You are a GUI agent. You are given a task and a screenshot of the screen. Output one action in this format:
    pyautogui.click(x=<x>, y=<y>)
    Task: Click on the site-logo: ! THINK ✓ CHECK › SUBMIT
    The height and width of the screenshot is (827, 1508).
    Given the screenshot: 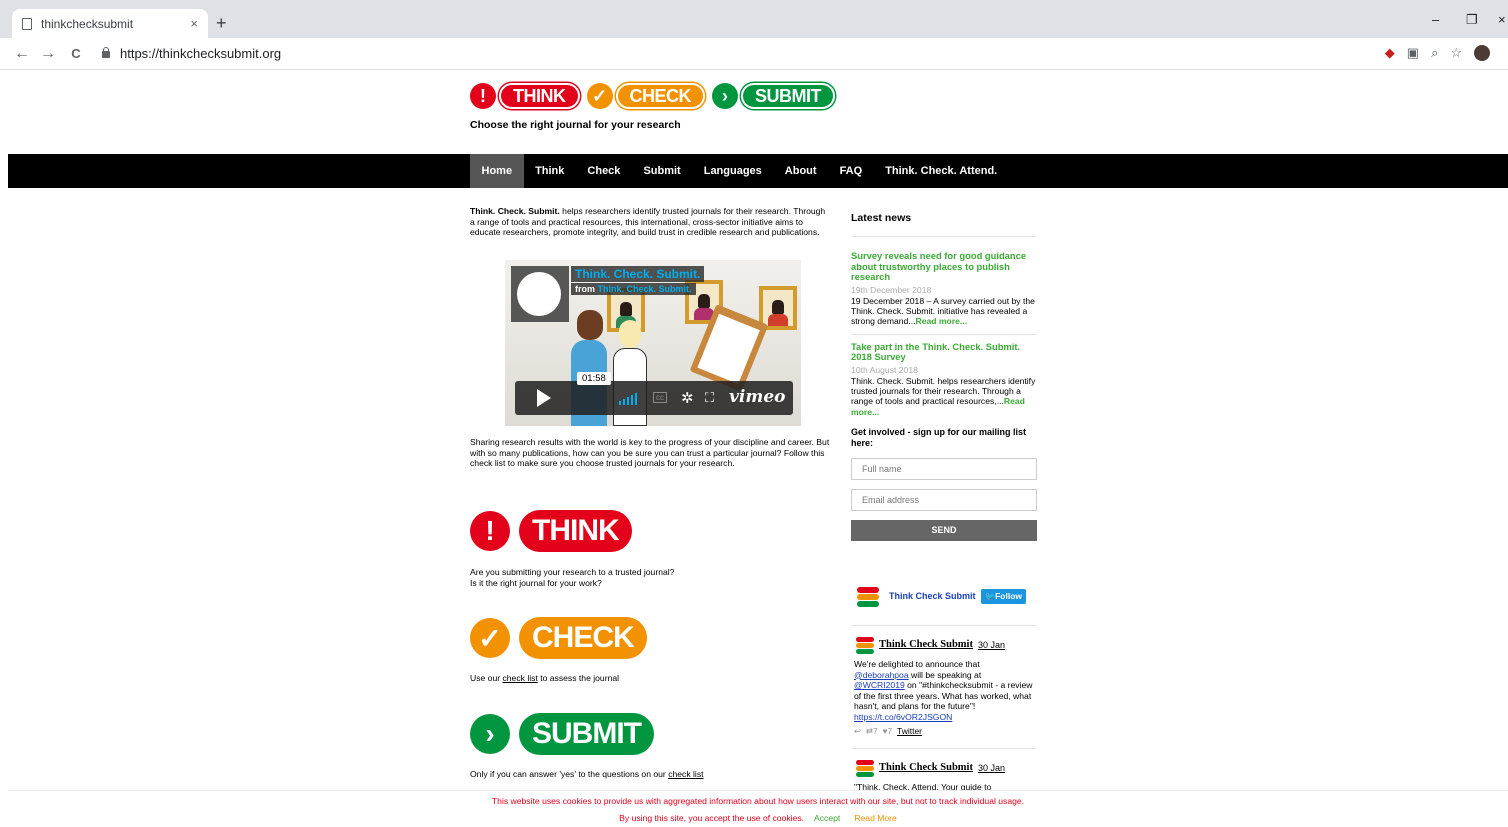 What is the action you would take?
    pyautogui.click(x=656, y=96)
    